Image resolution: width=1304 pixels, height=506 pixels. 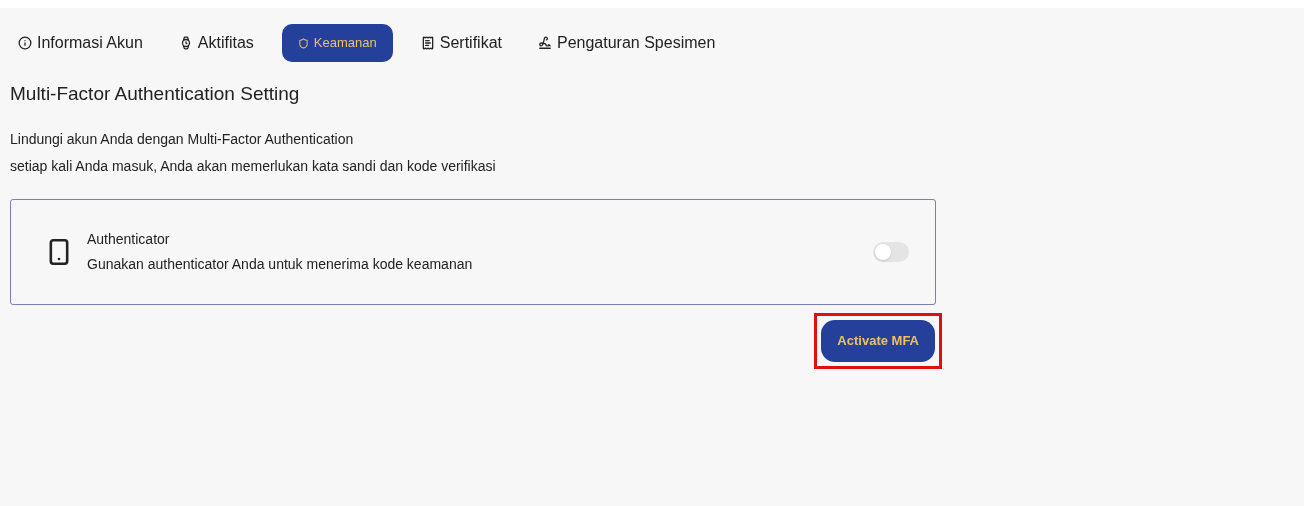 What do you see at coordinates (25, 43) in the screenshot?
I see `info-icon` at bounding box center [25, 43].